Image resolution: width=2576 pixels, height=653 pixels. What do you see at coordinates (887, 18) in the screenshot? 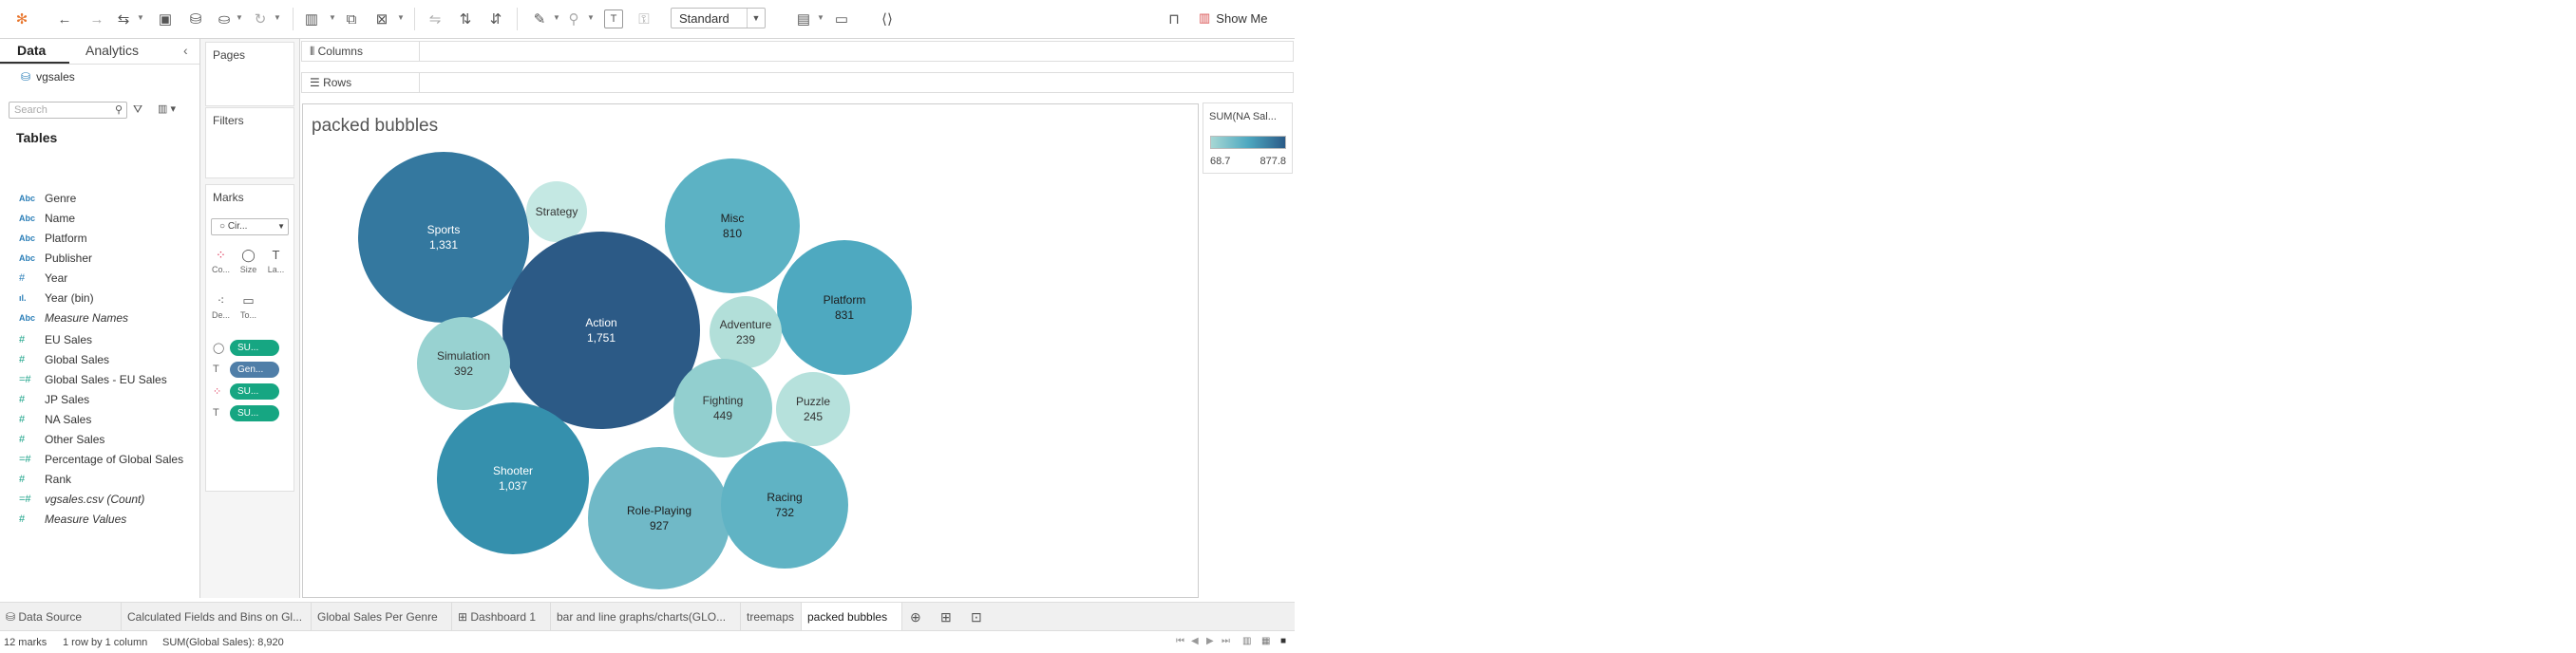
I see `share-icon: ⟨⟩` at bounding box center [887, 18].